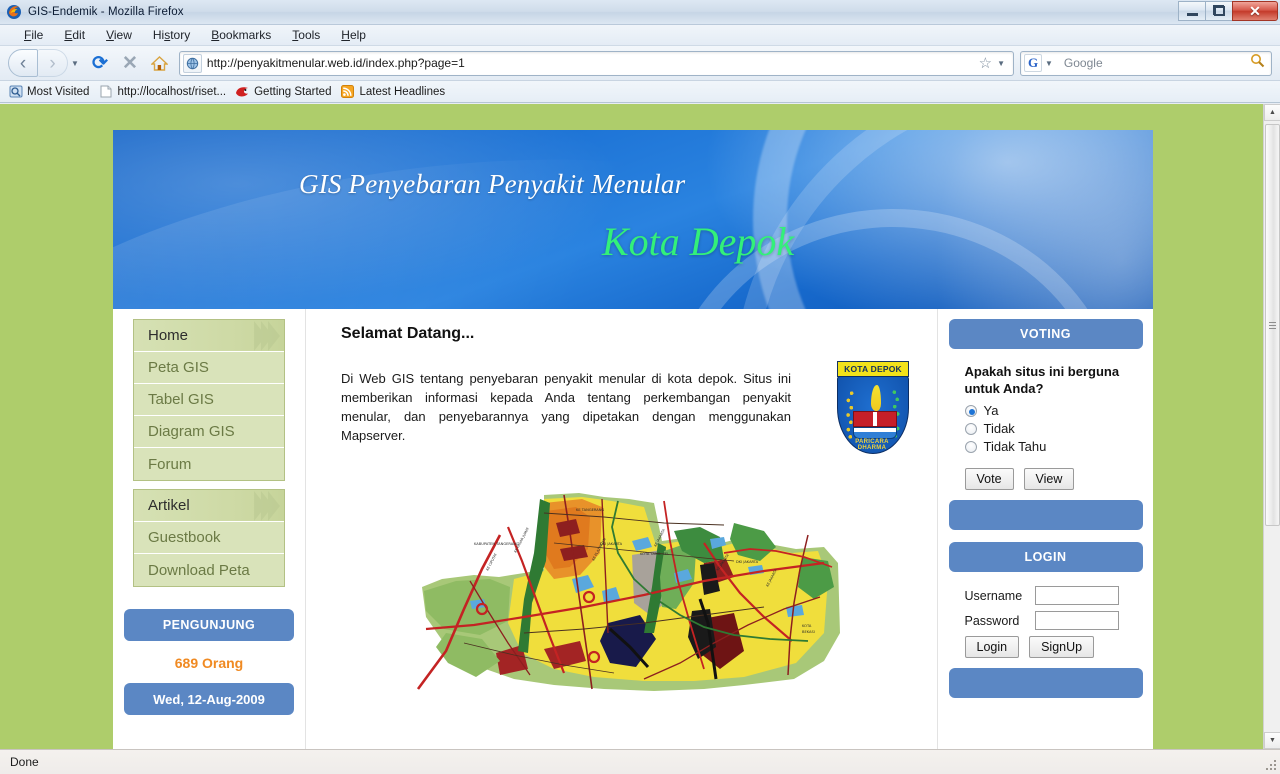 This screenshot has height=774, width=1280. I want to click on current-date: Wed, 12-Aug-2009, so click(209, 699).